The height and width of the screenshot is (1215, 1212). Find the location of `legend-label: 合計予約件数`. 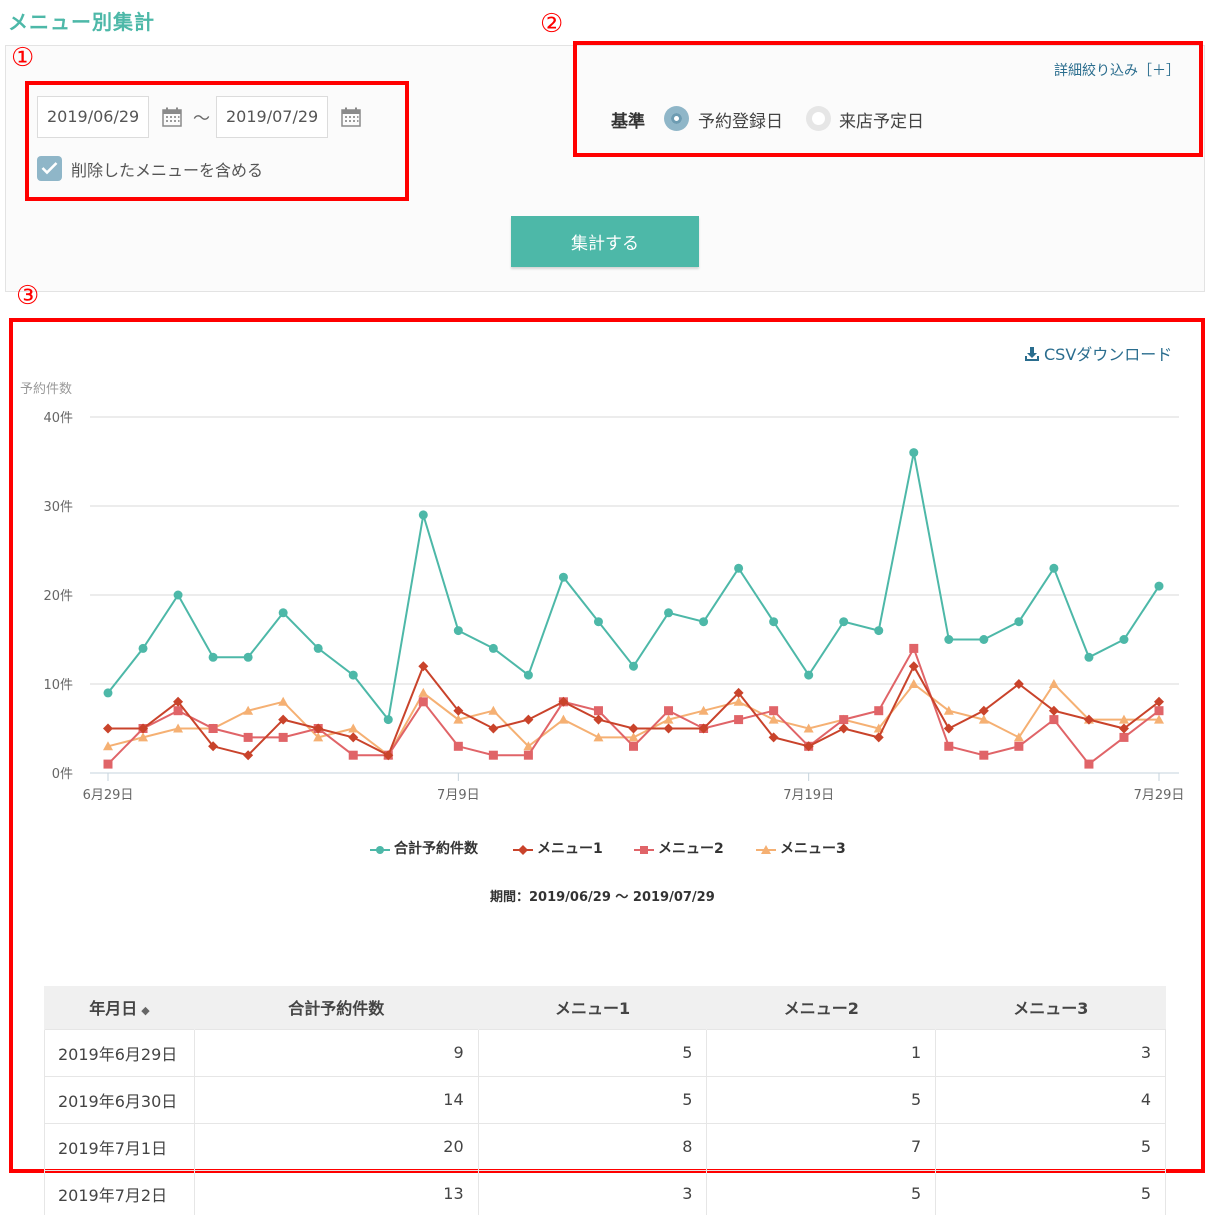

legend-label: 合計予約件数 is located at coordinates (436, 849).